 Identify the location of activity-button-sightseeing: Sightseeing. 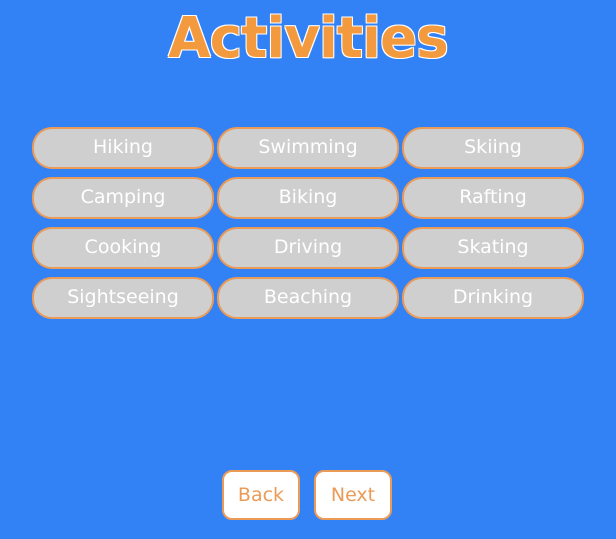
(123, 298).